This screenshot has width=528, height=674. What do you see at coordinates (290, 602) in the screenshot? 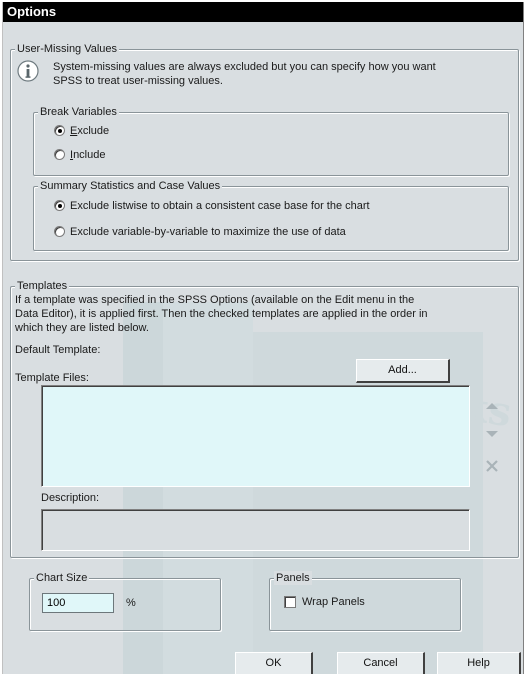
I see `wrap-panels-checkbox` at bounding box center [290, 602].